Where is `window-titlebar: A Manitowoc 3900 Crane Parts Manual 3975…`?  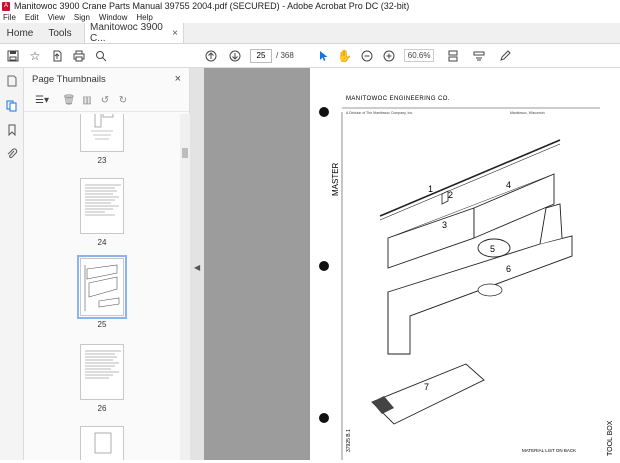 window-titlebar: A Manitowoc 3900 Crane Parts Manual 3975… is located at coordinates (310, 6).